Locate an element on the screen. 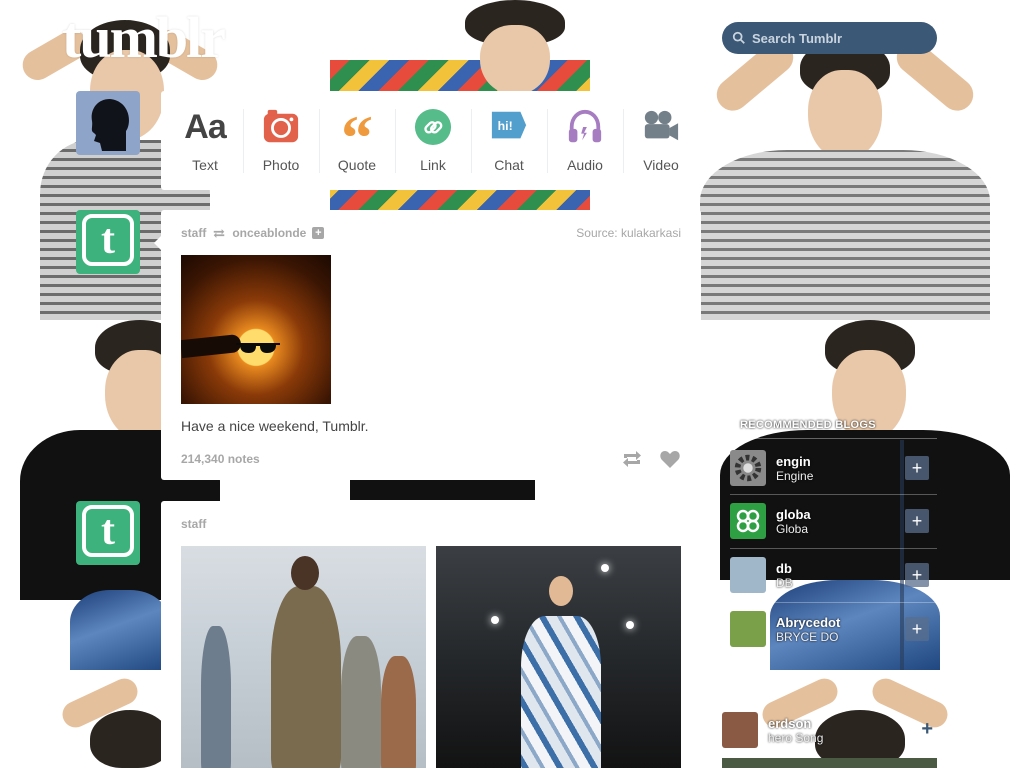  post-type-label: Audio is located at coordinates (585, 165).